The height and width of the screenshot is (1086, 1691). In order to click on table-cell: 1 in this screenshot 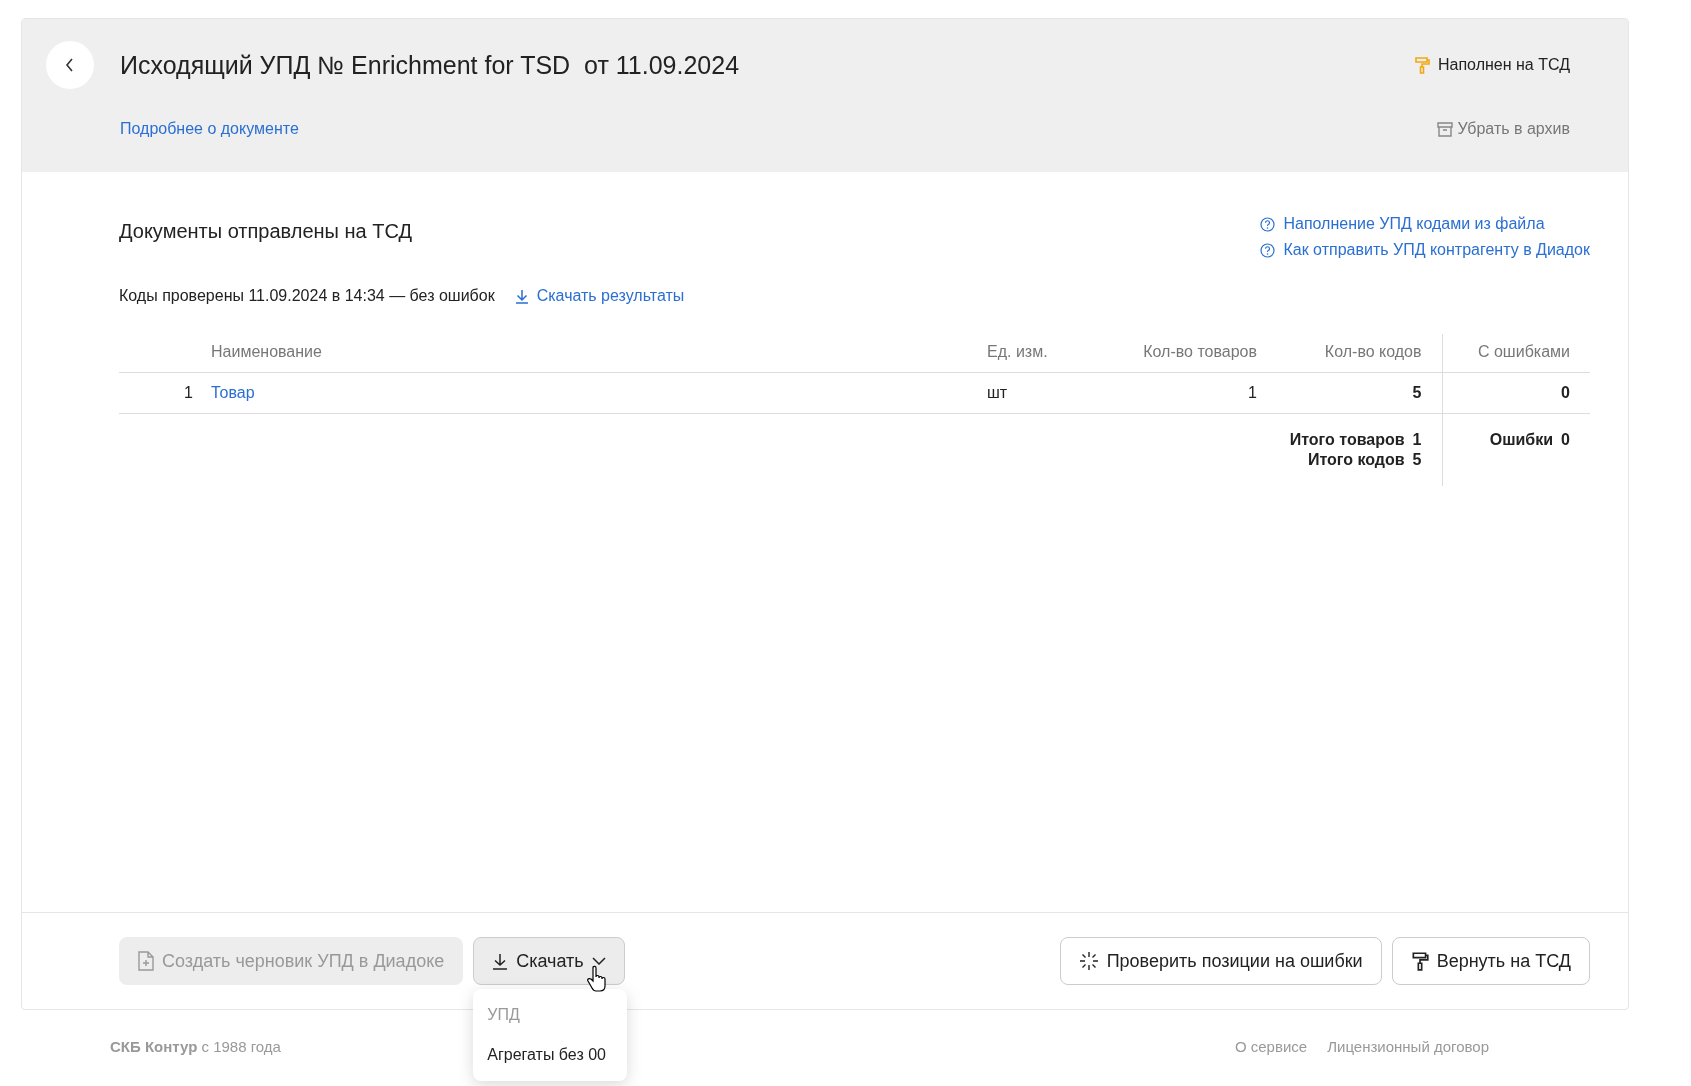, I will do `click(1252, 392)`.